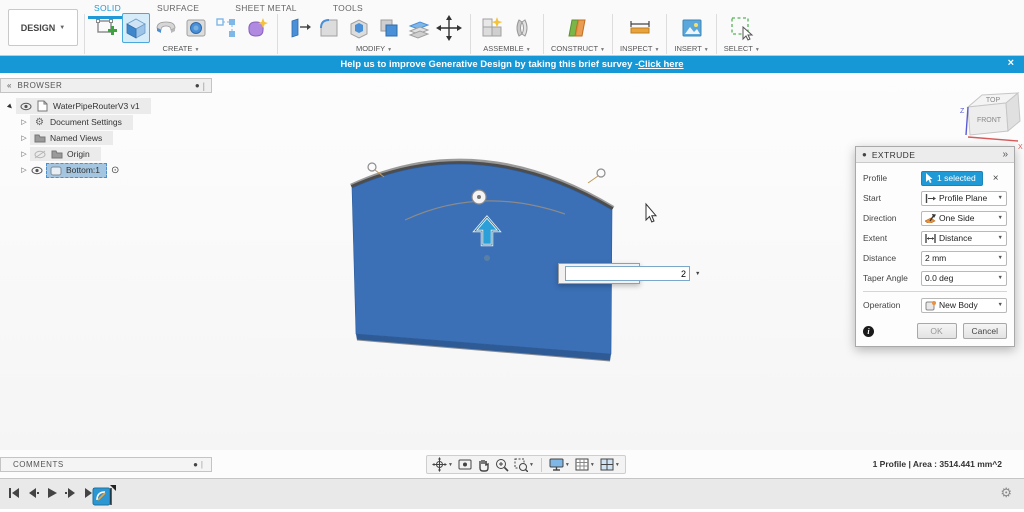 The width and height of the screenshot is (1024, 512). What do you see at coordinates (578, 28) in the screenshot?
I see `construct-plane-button` at bounding box center [578, 28].